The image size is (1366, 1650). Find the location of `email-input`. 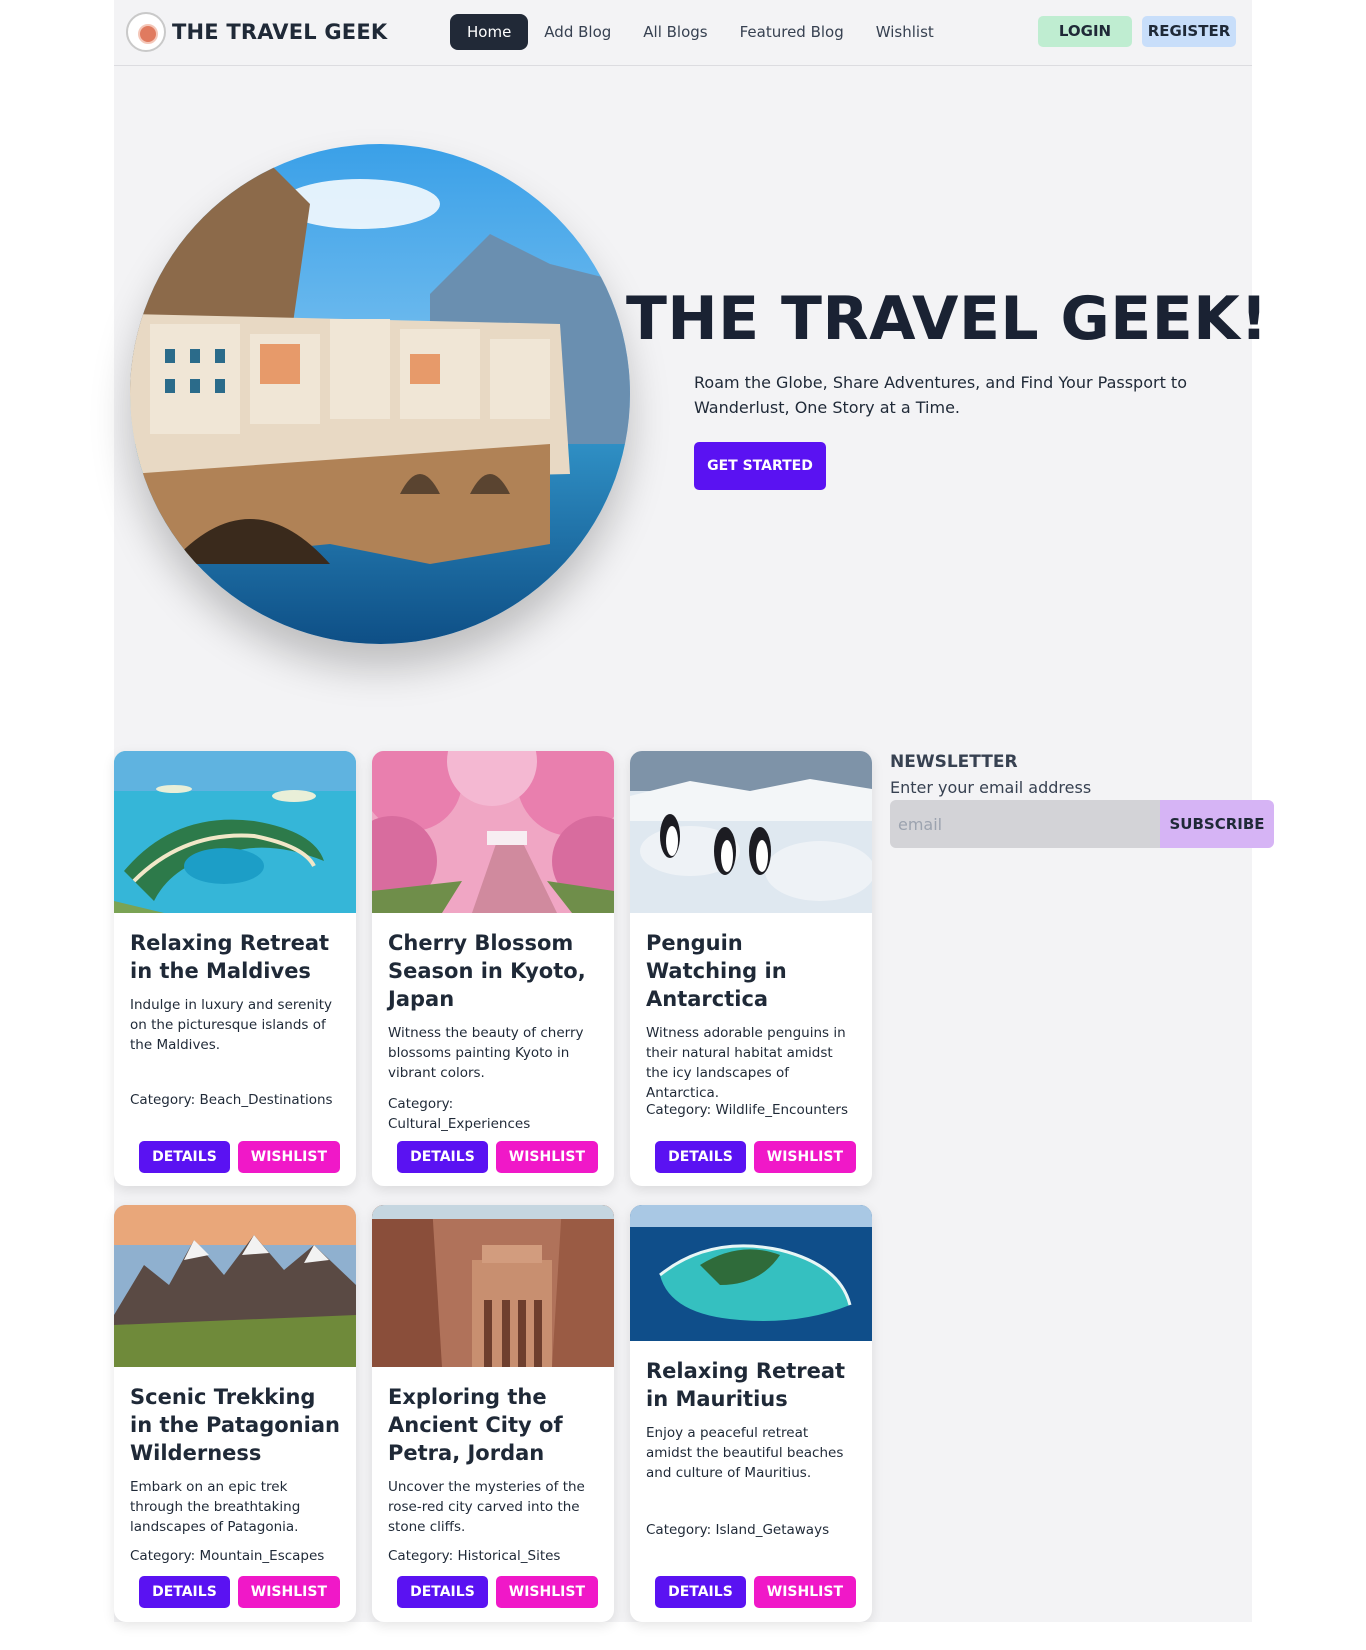

email-input is located at coordinates (1025, 824).